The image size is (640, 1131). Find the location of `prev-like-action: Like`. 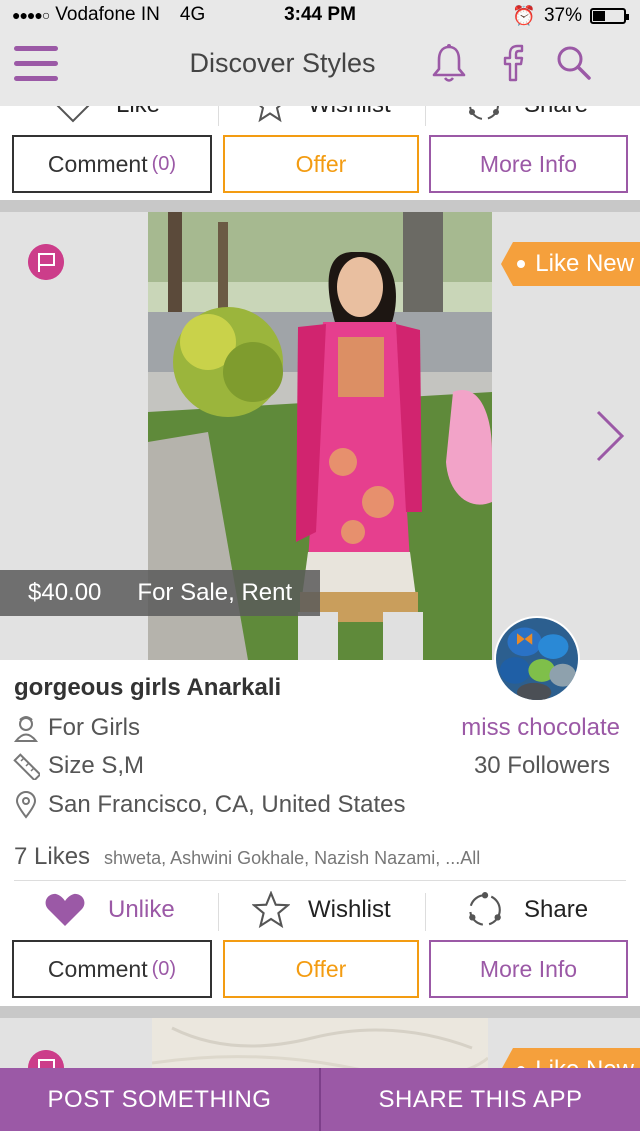

prev-like-action: Like is located at coordinates (106, 117).